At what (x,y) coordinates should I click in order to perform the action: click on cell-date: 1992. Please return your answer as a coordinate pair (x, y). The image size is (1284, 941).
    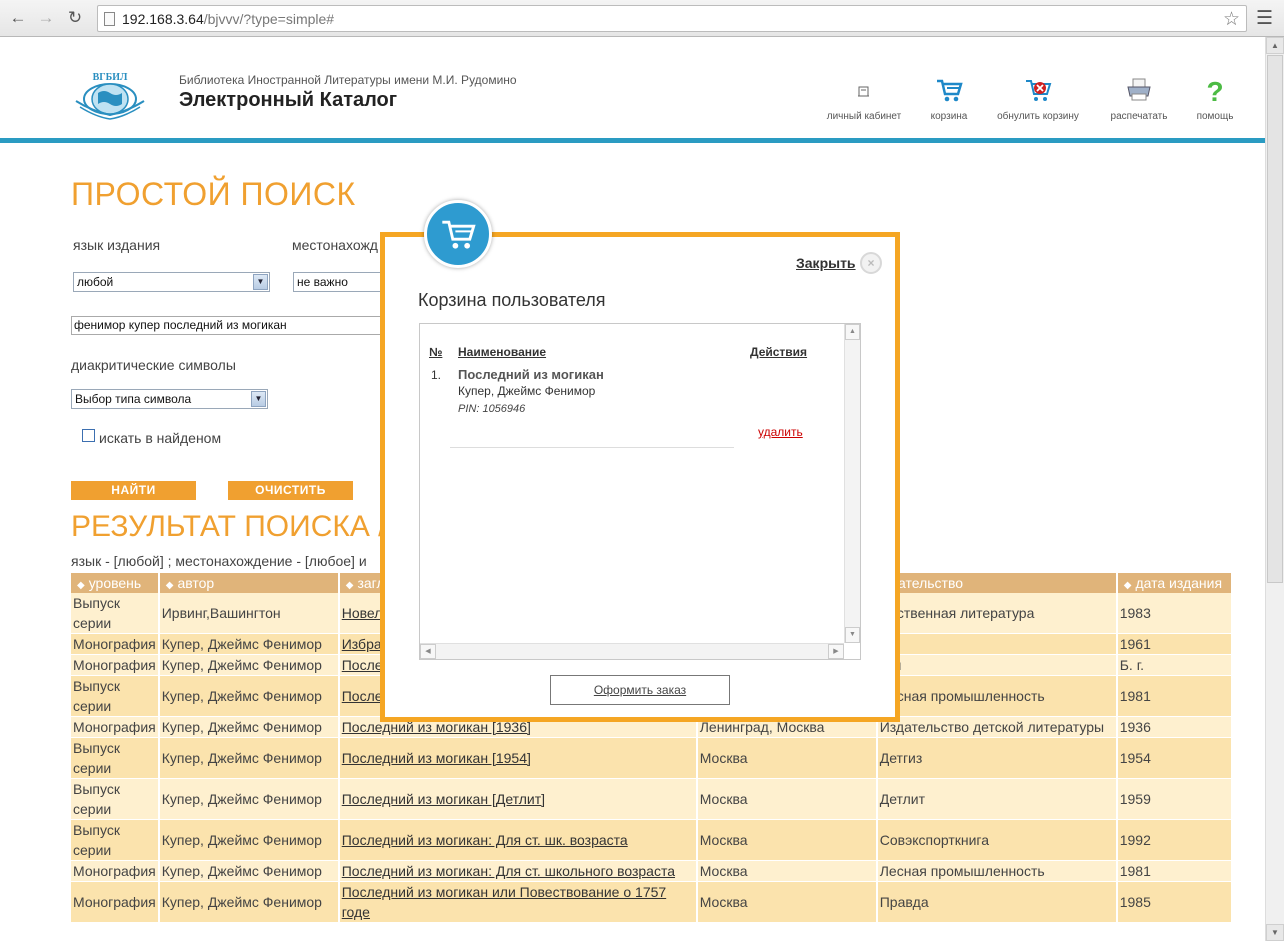
    Looking at the image, I should click on (1175, 840).